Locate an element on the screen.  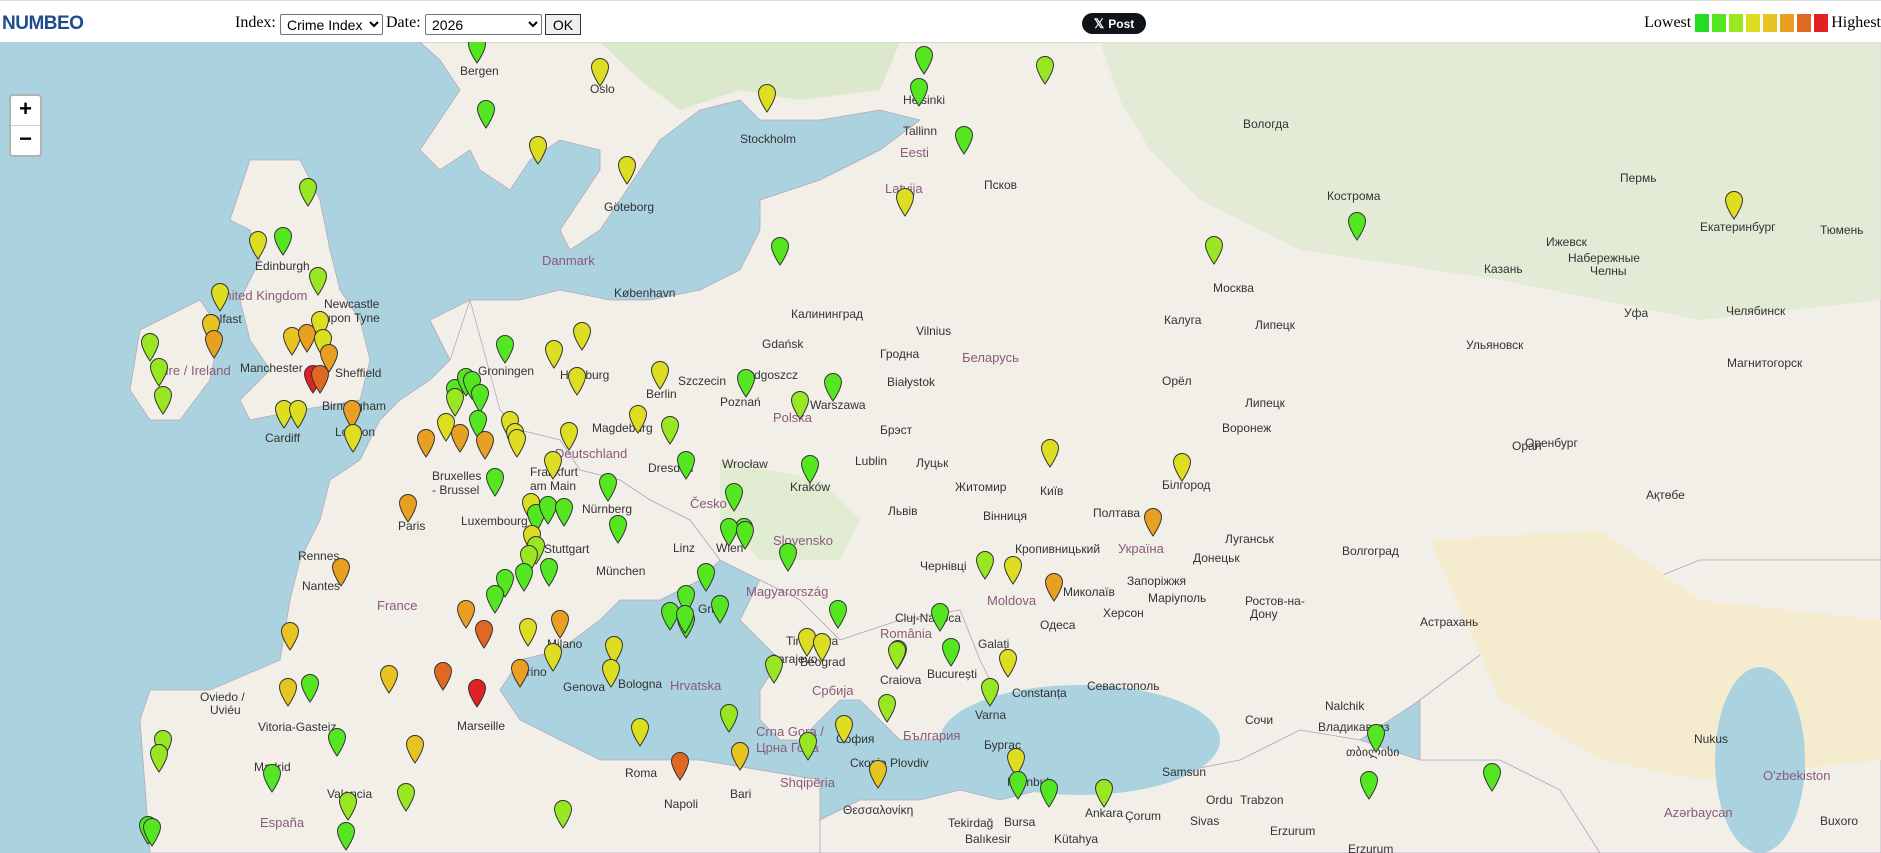
index-select: Crime Index is located at coordinates (331, 24).